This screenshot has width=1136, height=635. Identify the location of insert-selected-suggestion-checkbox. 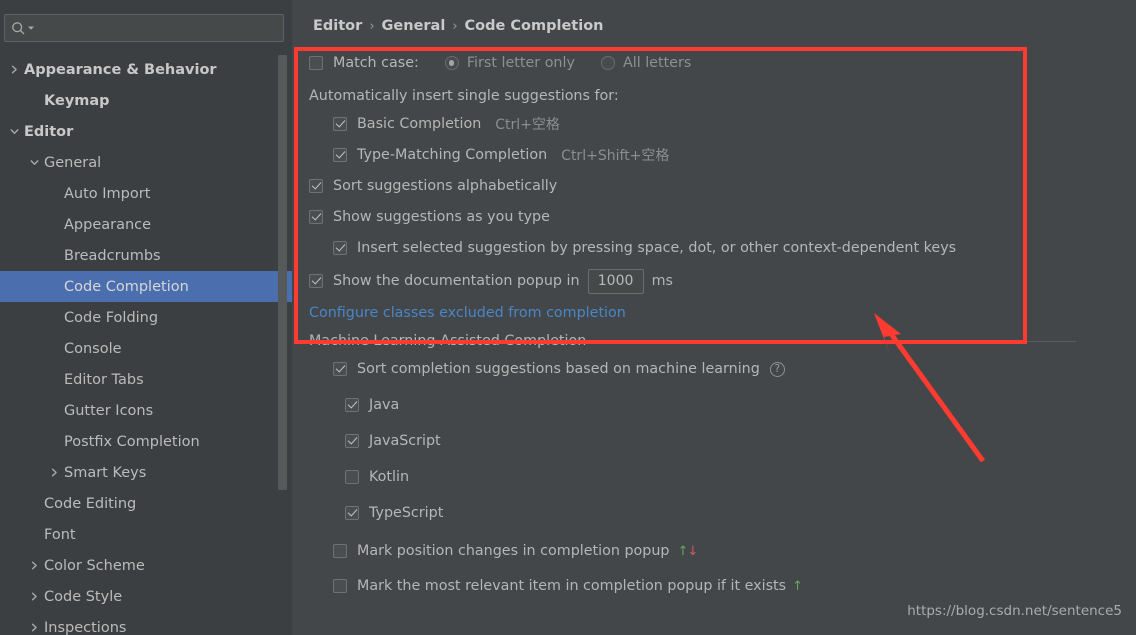
(340, 247).